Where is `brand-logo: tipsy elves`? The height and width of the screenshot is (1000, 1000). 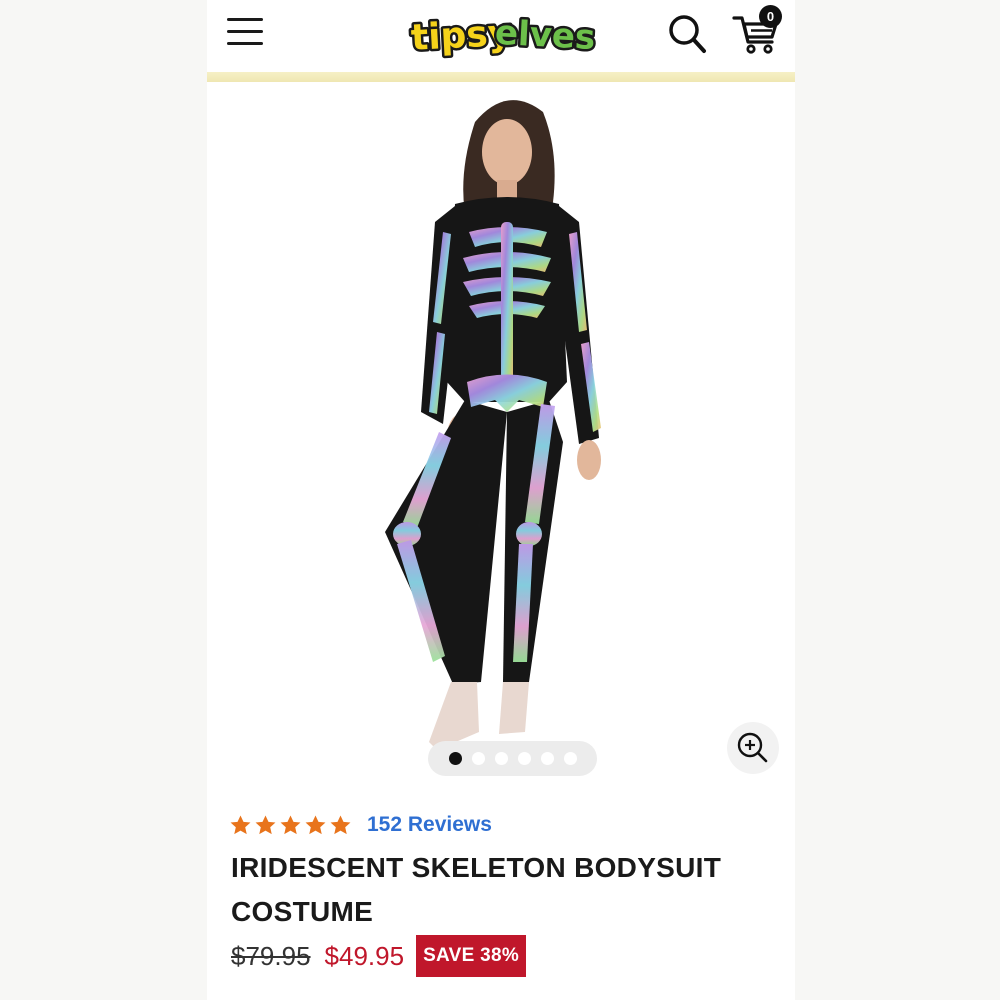 brand-logo: tipsy elves is located at coordinates (503, 35).